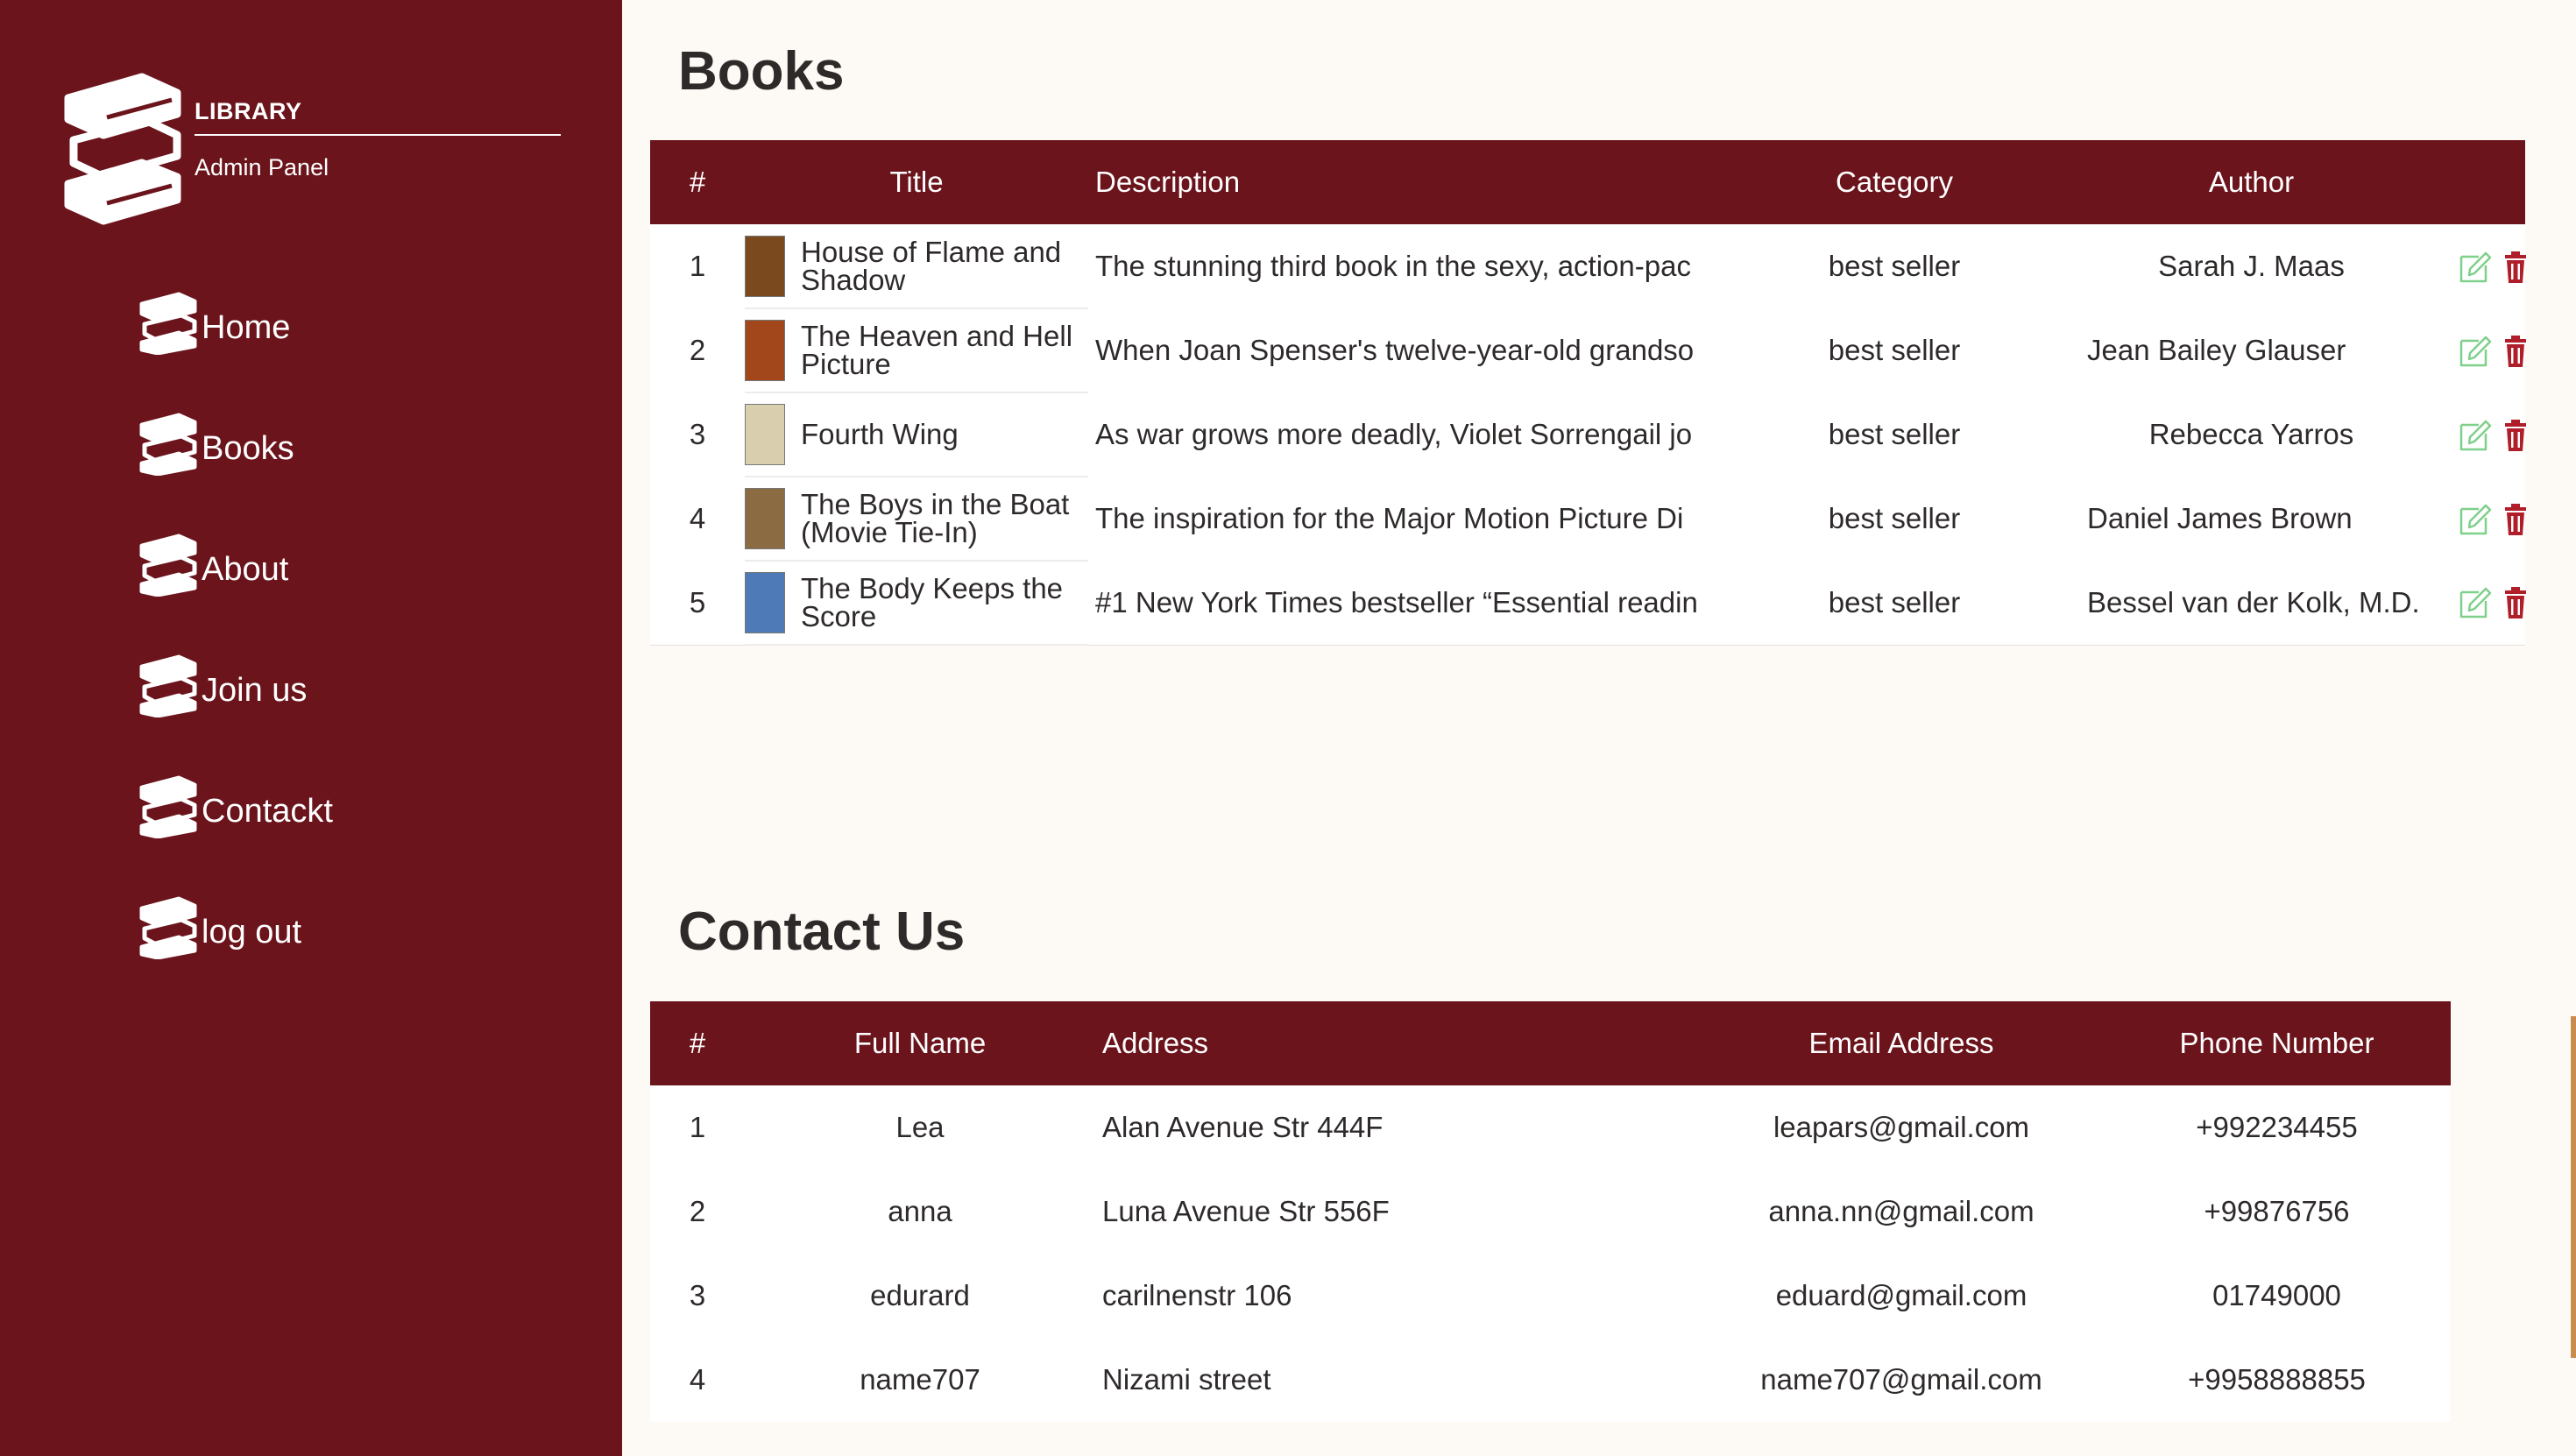 The image size is (2576, 1456). Describe the element at coordinates (1243, 1127) in the screenshot. I see `contact-address: Alan Avenue Str 444F` at that location.